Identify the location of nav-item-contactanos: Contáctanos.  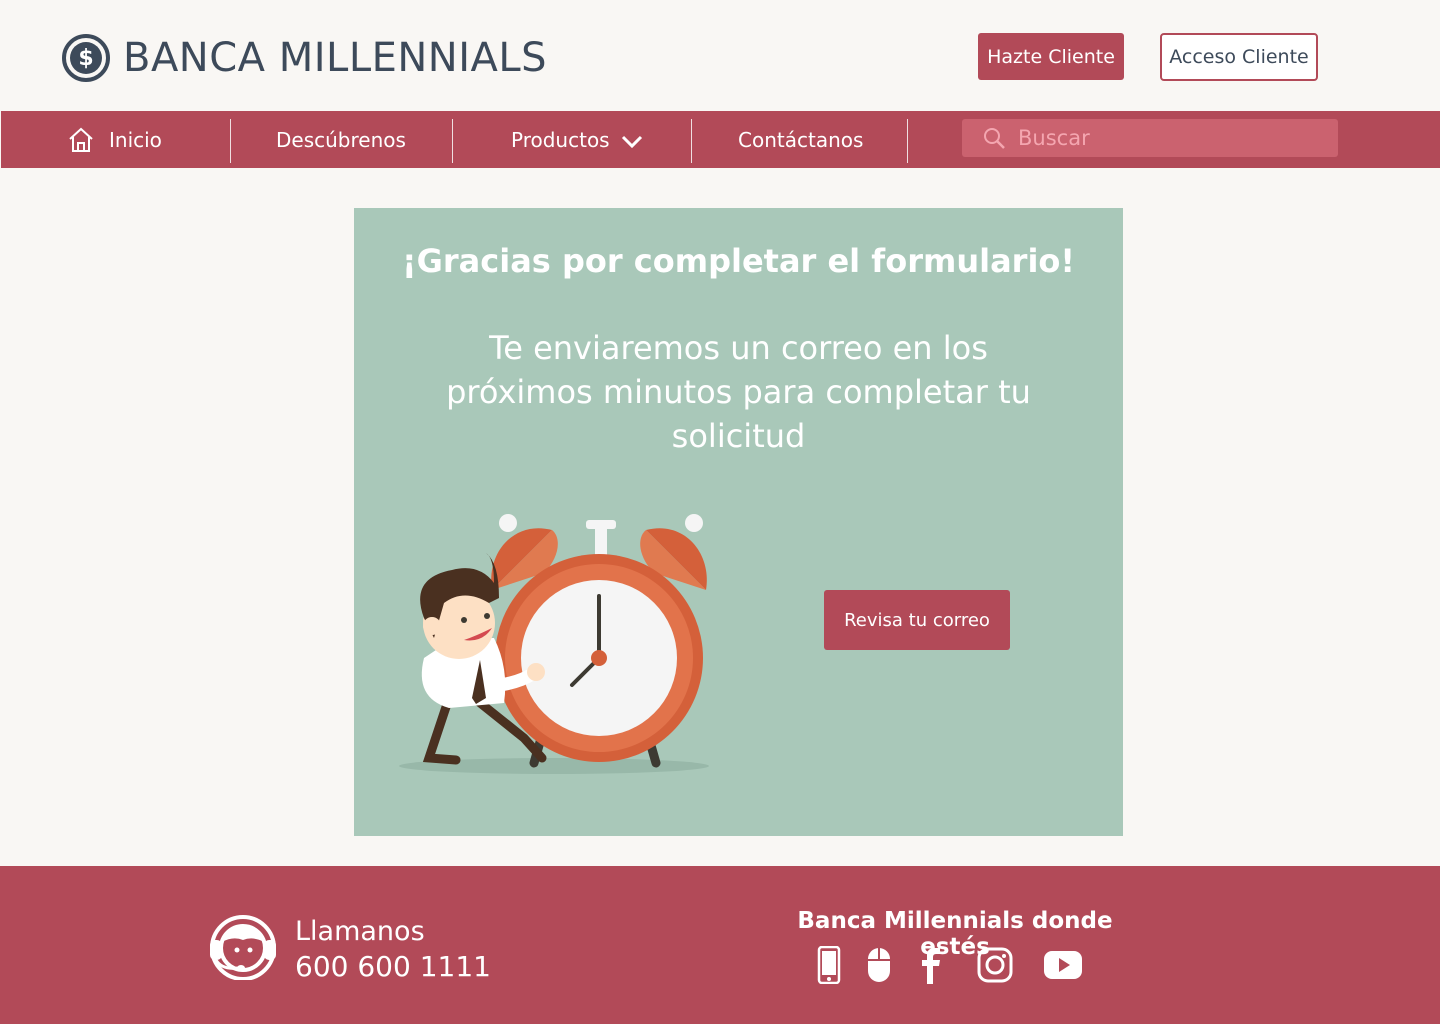
(800, 139).